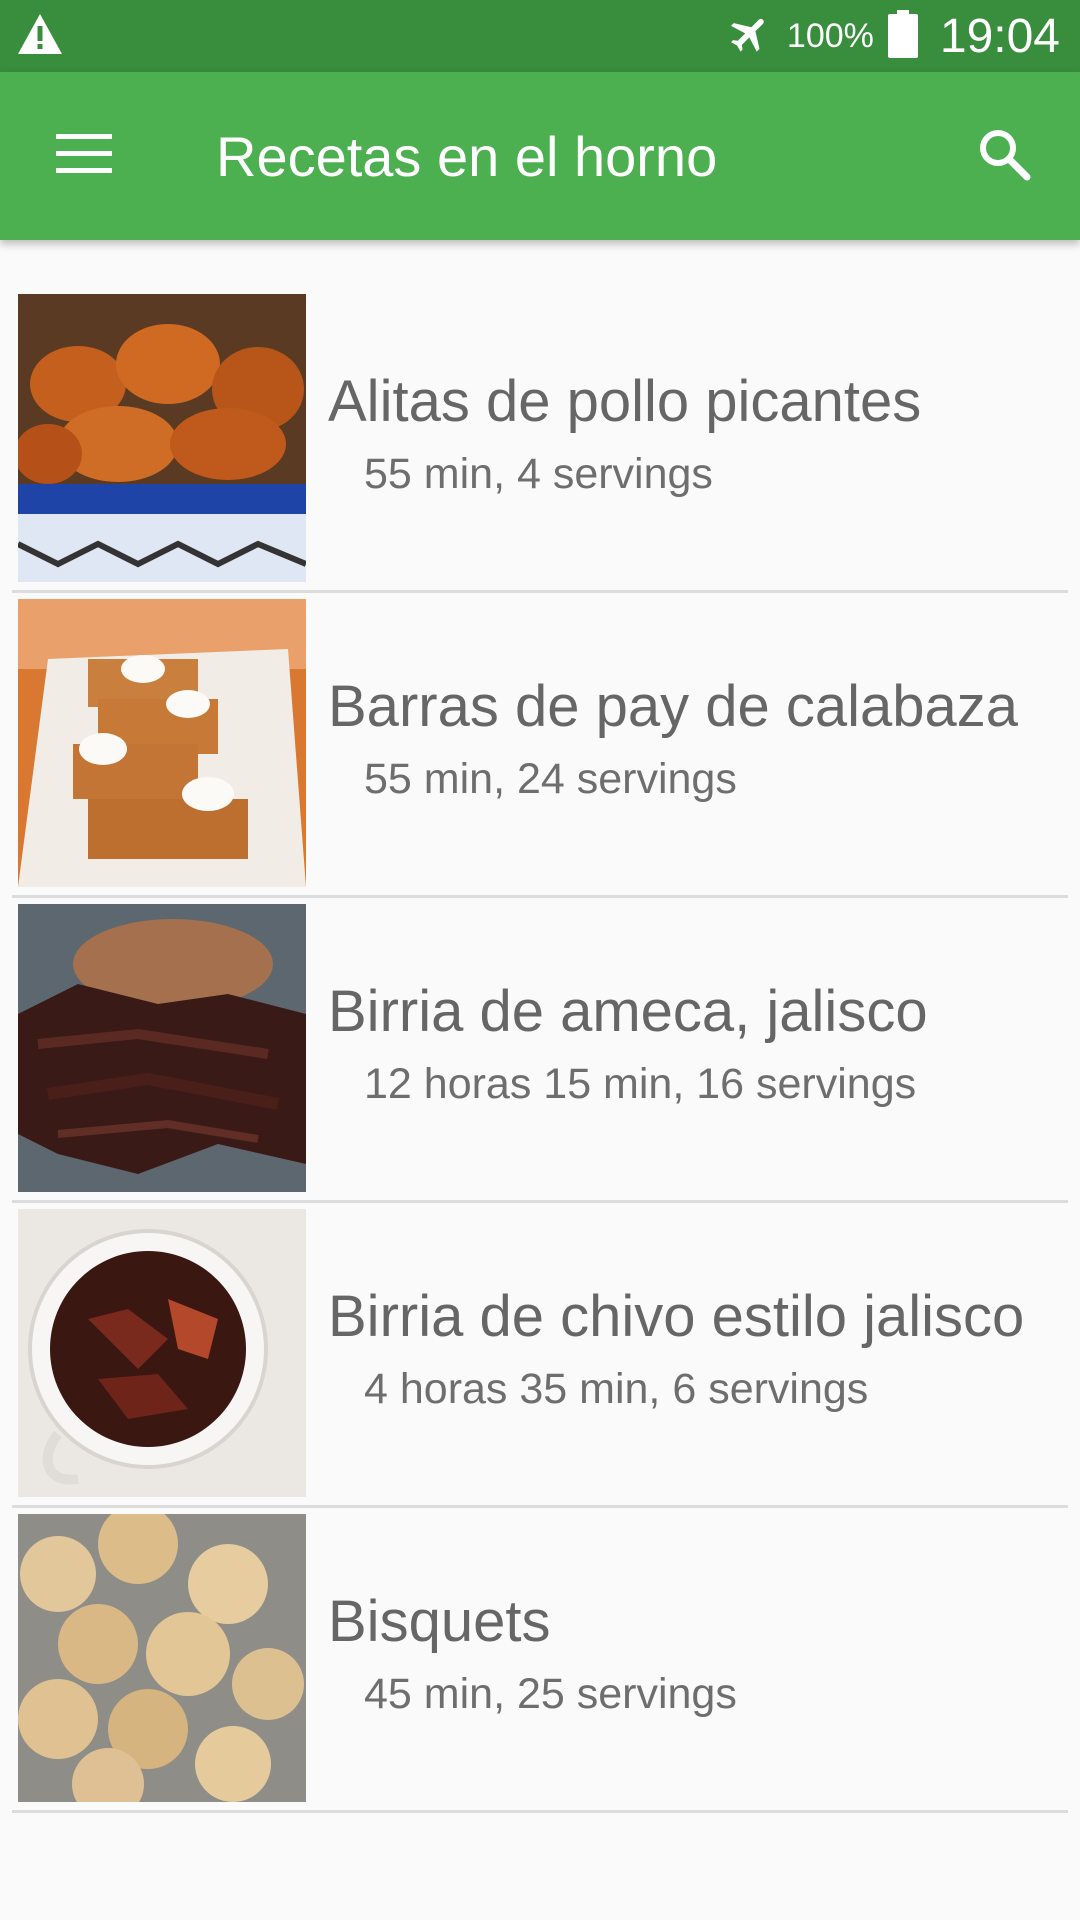  Describe the element at coordinates (628, 1011) in the screenshot. I see `recipe-name: Birria de ameca, jalisco` at that location.